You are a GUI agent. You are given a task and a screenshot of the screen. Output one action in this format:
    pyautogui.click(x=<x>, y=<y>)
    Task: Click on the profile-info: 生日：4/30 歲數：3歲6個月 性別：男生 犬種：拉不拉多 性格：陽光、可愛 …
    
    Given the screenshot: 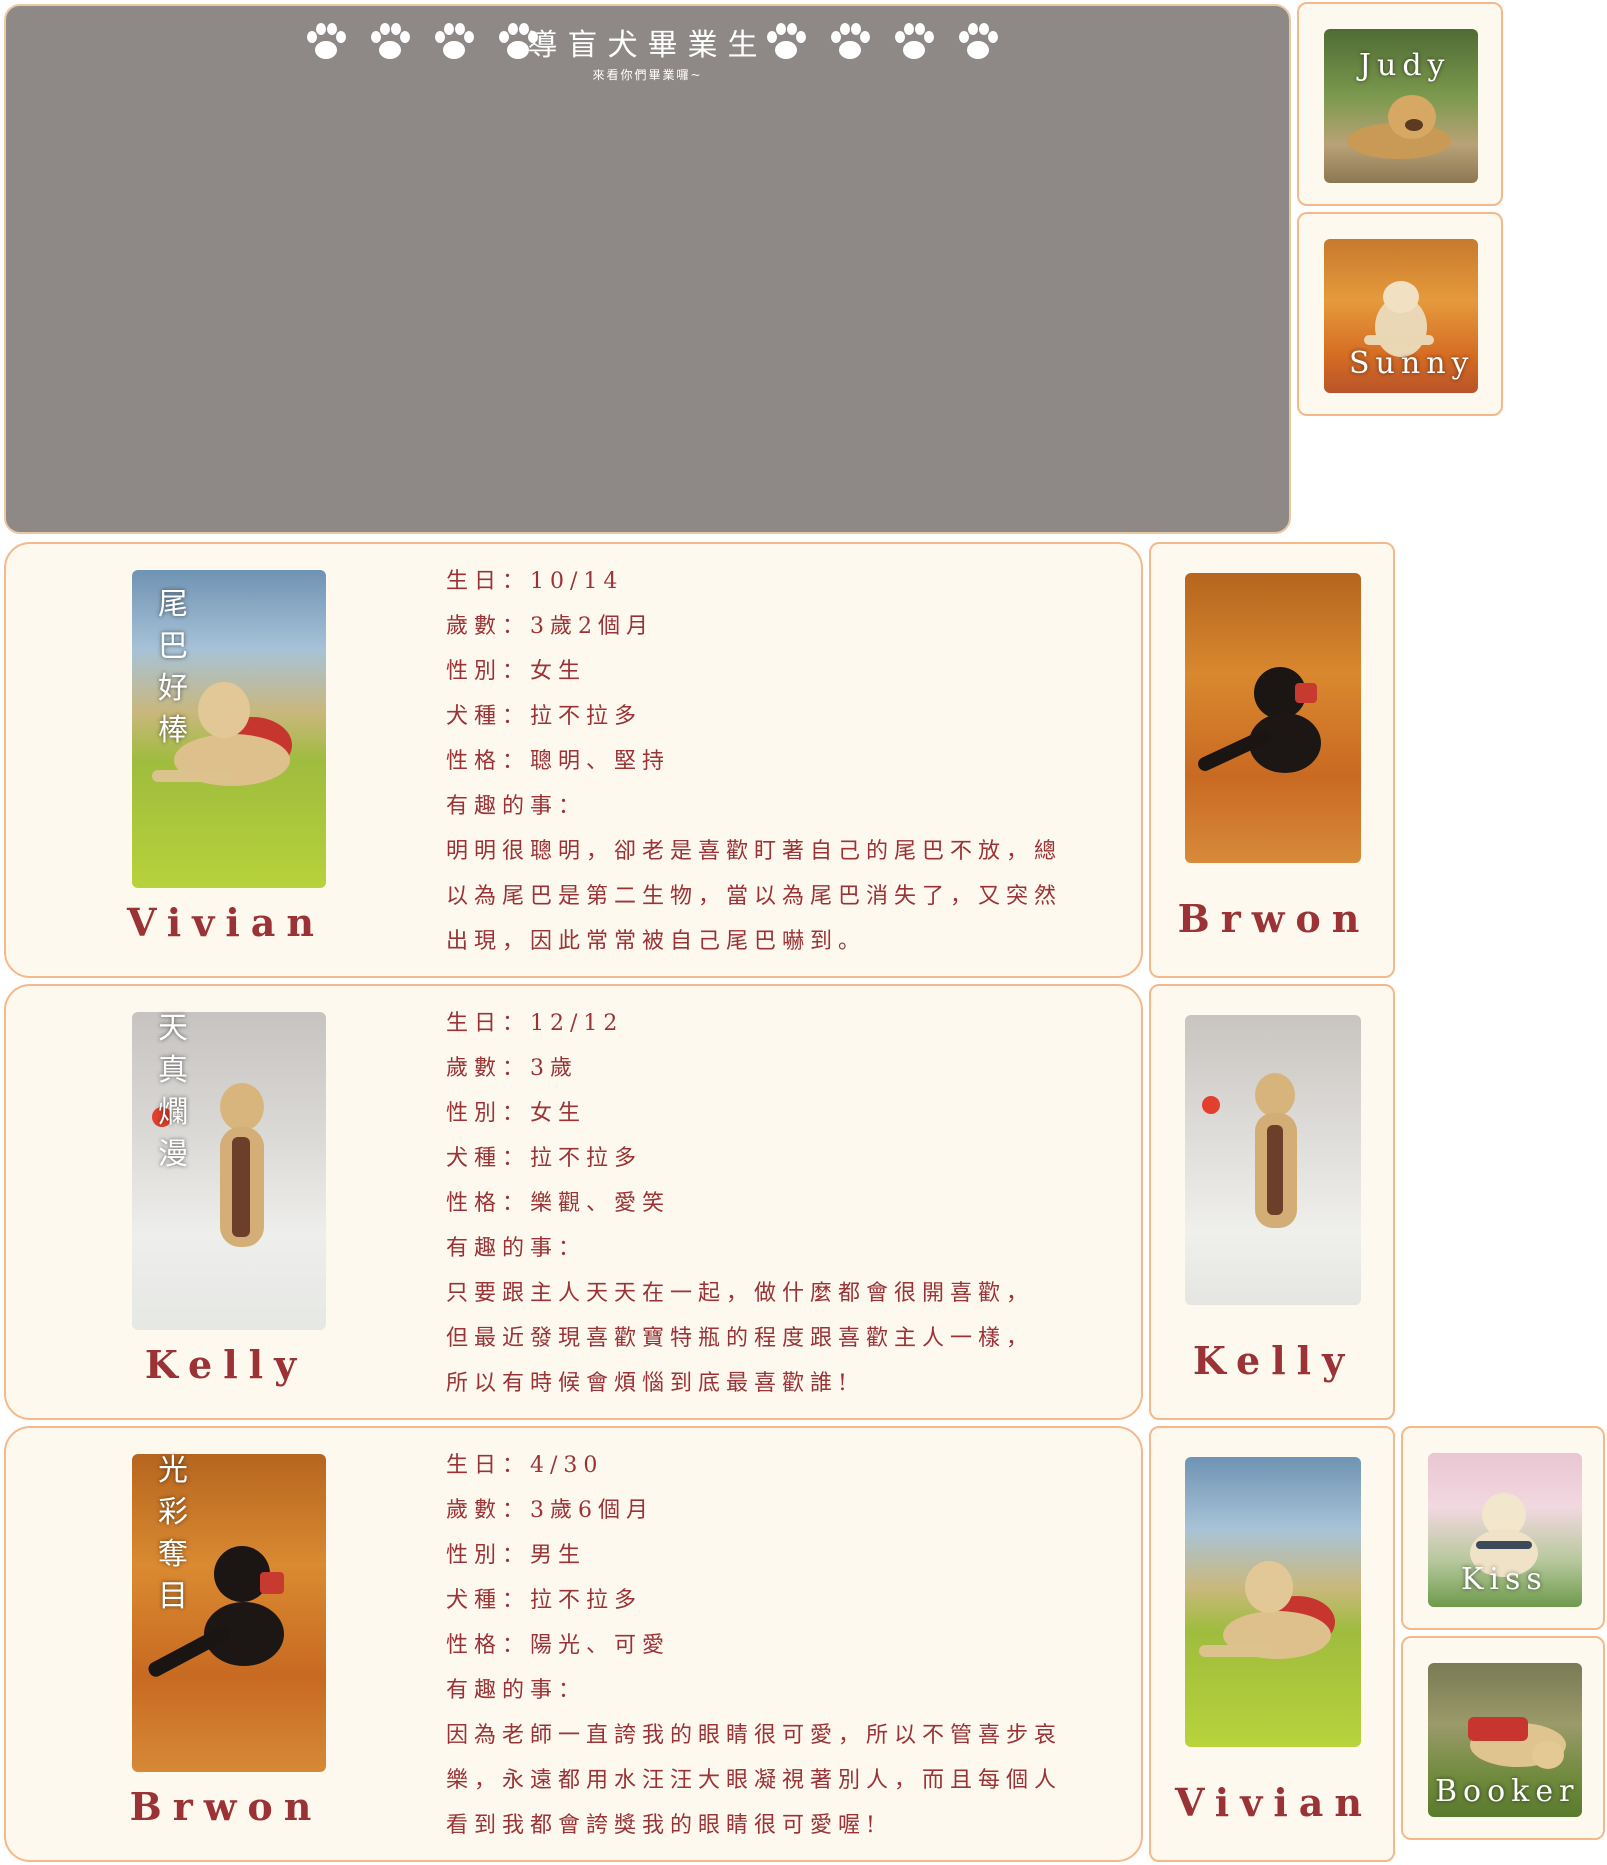 What is the action you would take?
    pyautogui.click(x=754, y=1645)
    